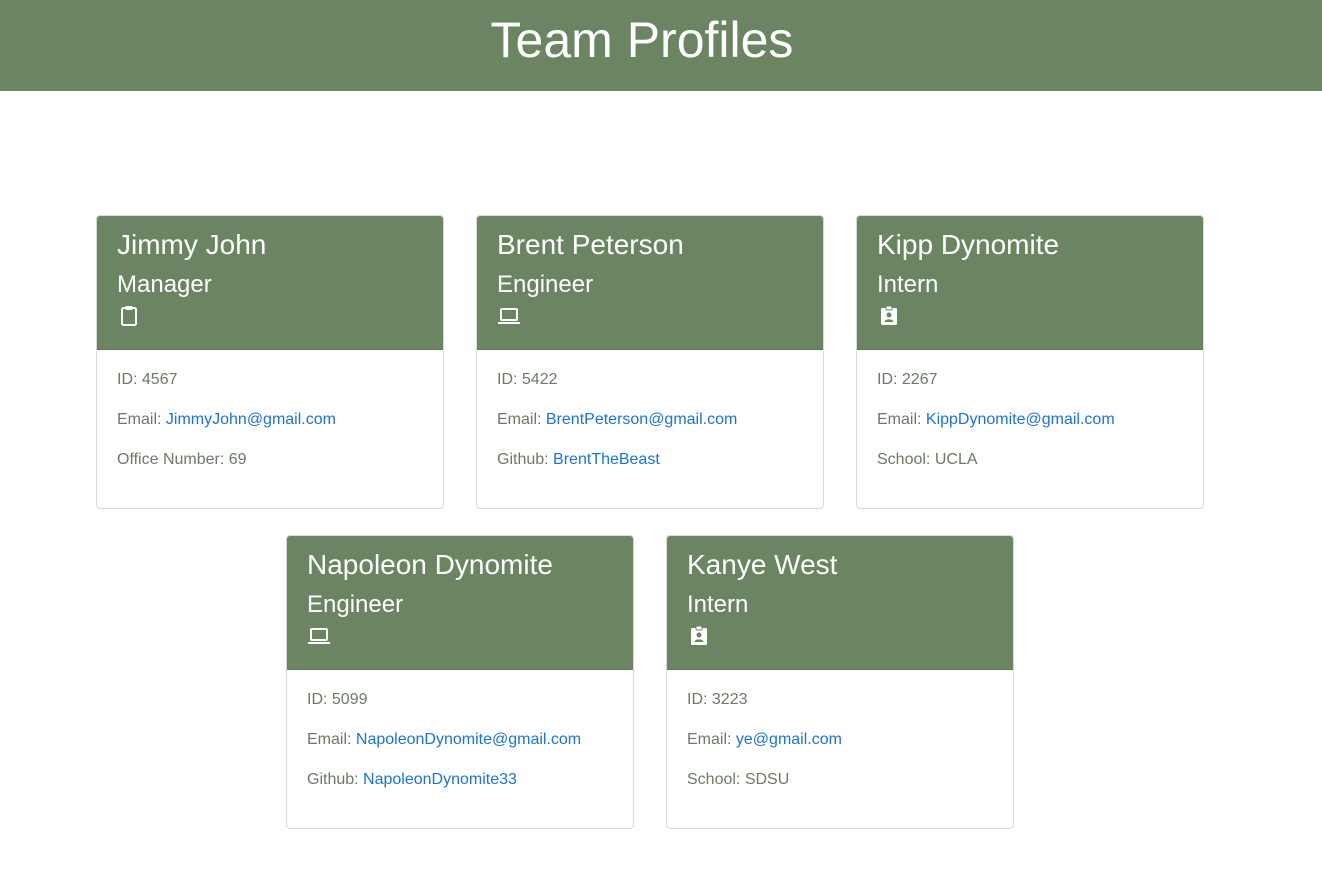  What do you see at coordinates (919, 379) in the screenshot?
I see `id-value: 2267` at bounding box center [919, 379].